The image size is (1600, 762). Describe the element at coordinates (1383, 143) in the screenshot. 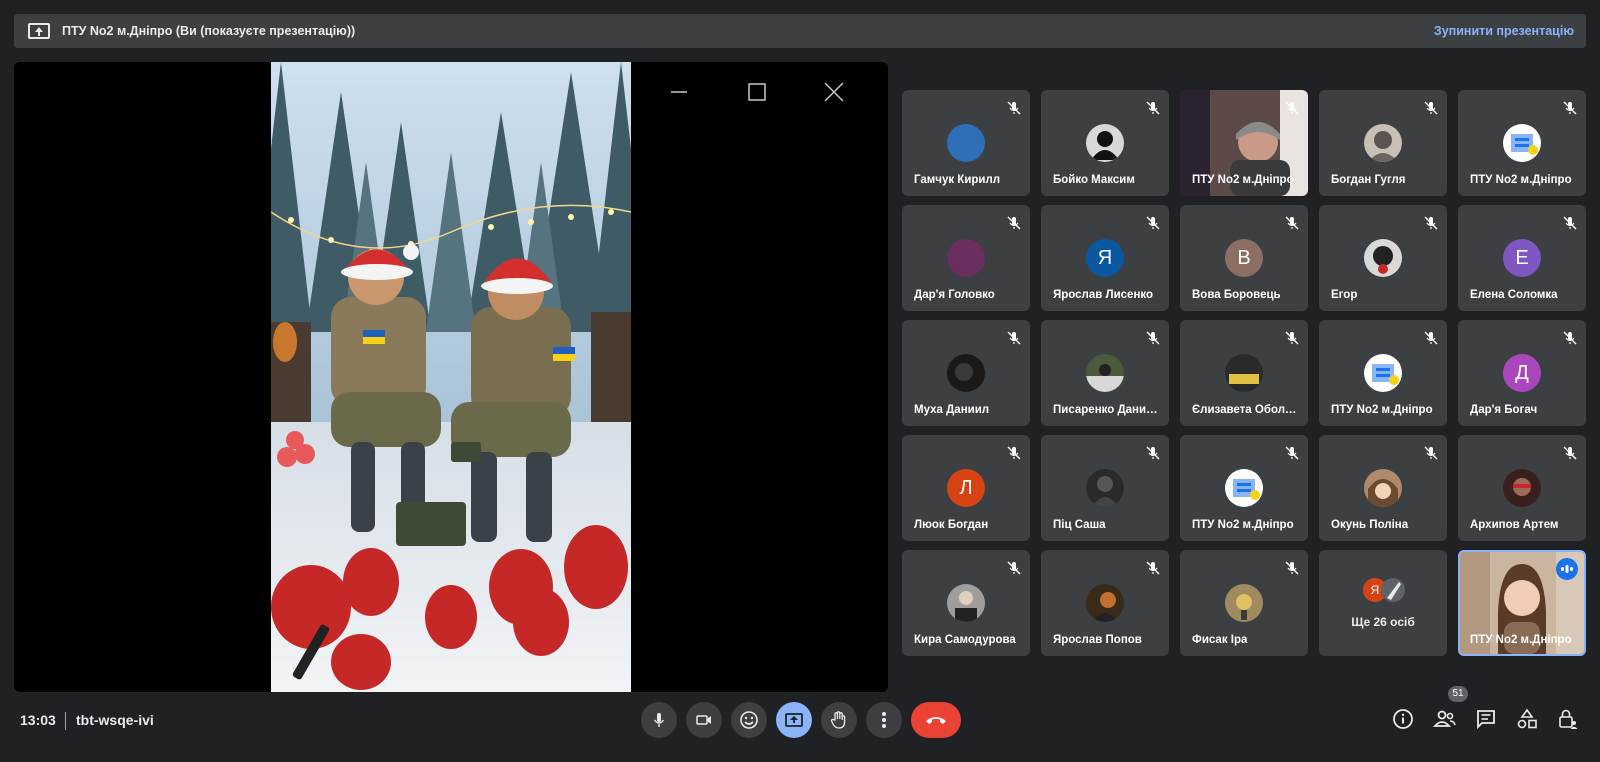

I see `participant-tile: Богдан Гугля` at that location.